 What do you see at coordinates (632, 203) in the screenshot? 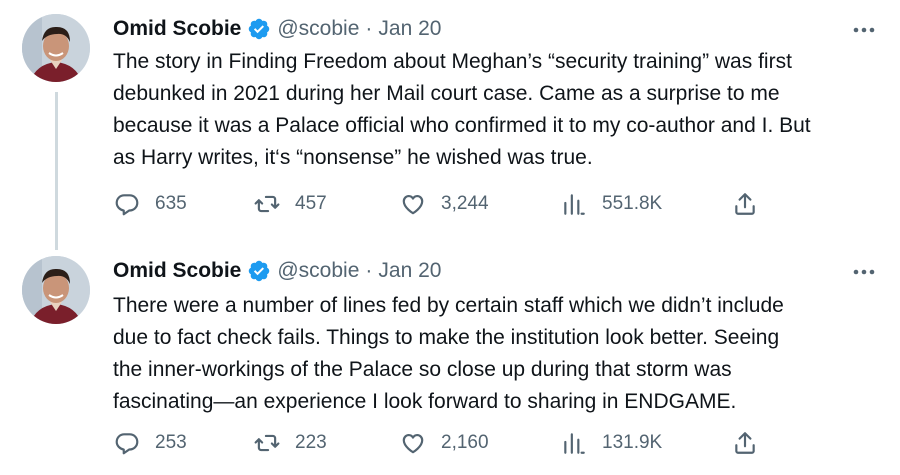
I see `views-count: 551.8K` at bounding box center [632, 203].